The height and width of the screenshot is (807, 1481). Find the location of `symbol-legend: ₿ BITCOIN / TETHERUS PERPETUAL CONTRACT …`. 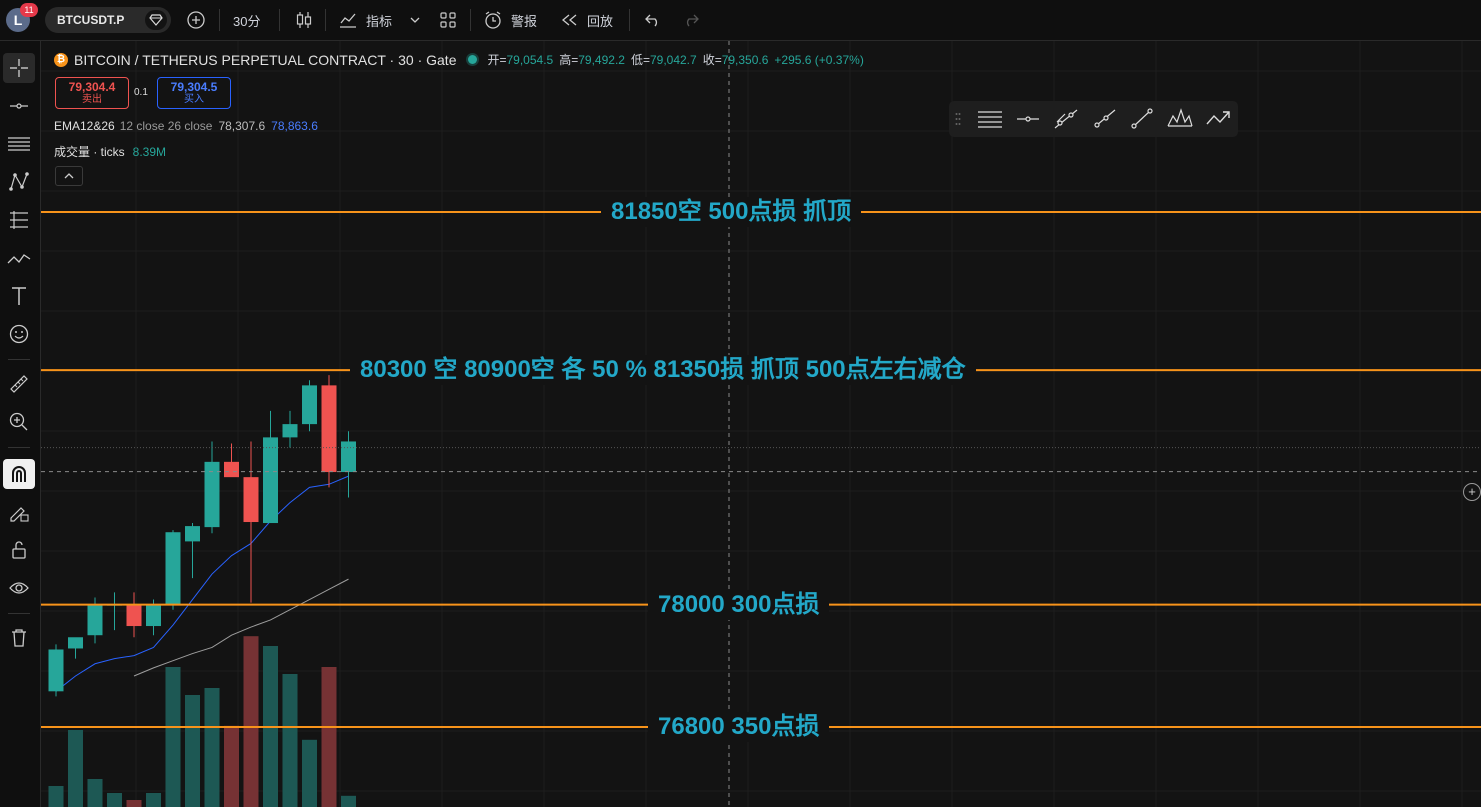

symbol-legend: ₿ BITCOIN / TETHERUS PERPETUAL CONTRACT … is located at coordinates (459, 59).